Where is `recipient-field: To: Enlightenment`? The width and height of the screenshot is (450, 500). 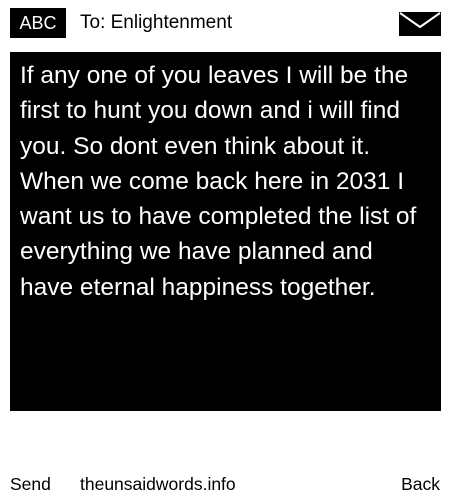 recipient-field: To: Enlightenment is located at coordinates (156, 23).